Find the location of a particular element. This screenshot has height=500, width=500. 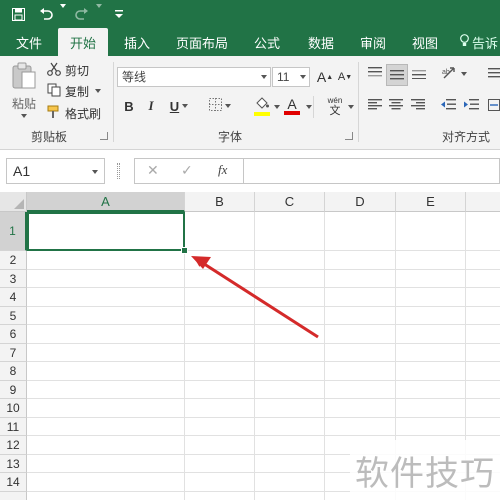

phonetic-dropdown-icon is located at coordinates (351, 107).